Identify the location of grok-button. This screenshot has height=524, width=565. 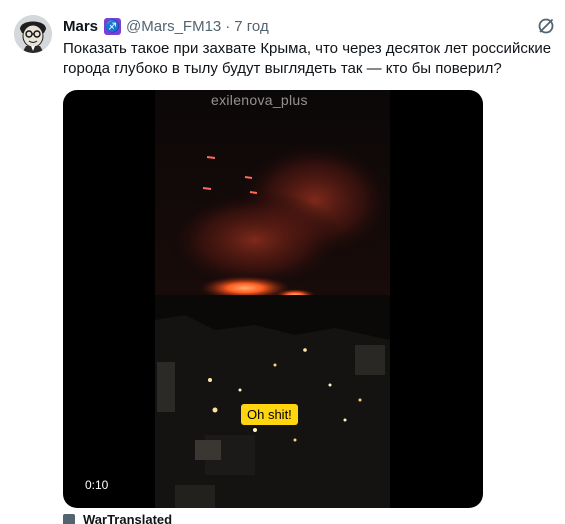
(546, 26).